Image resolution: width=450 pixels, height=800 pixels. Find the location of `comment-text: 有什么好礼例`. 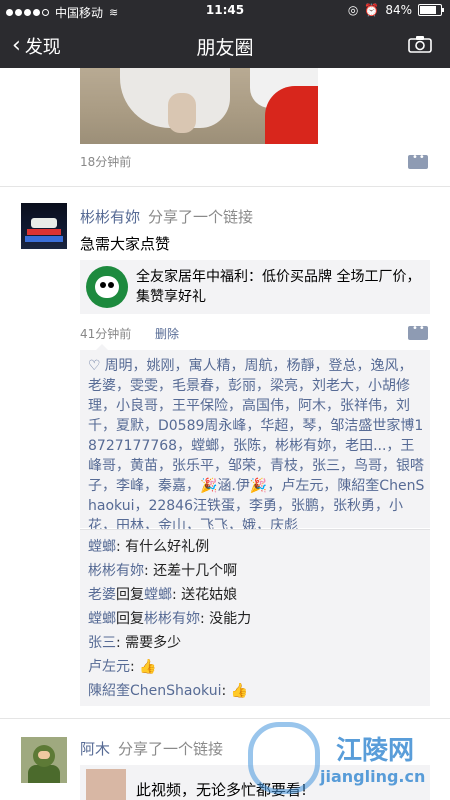

comment-text: 有什么好礼例 is located at coordinates (167, 547).